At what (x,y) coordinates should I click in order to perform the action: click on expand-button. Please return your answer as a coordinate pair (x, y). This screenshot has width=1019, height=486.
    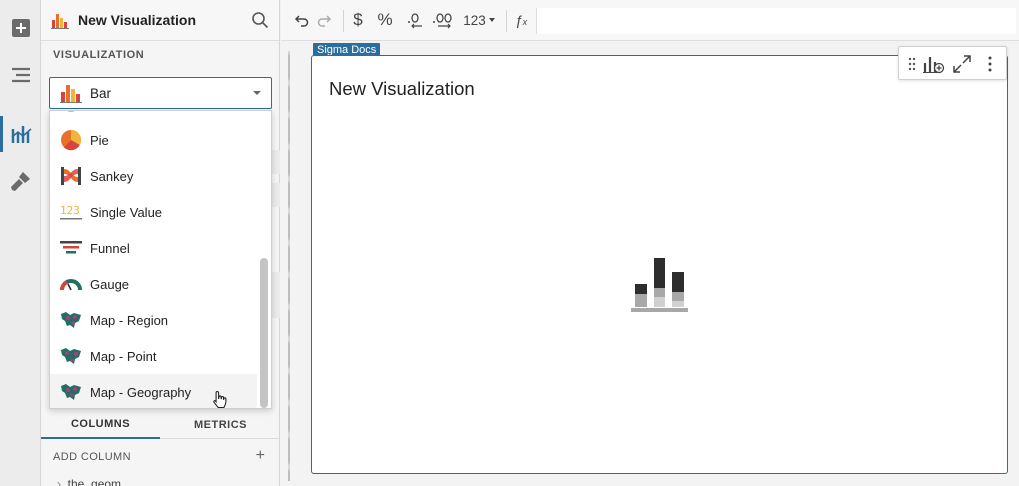
    Looking at the image, I should click on (962, 64).